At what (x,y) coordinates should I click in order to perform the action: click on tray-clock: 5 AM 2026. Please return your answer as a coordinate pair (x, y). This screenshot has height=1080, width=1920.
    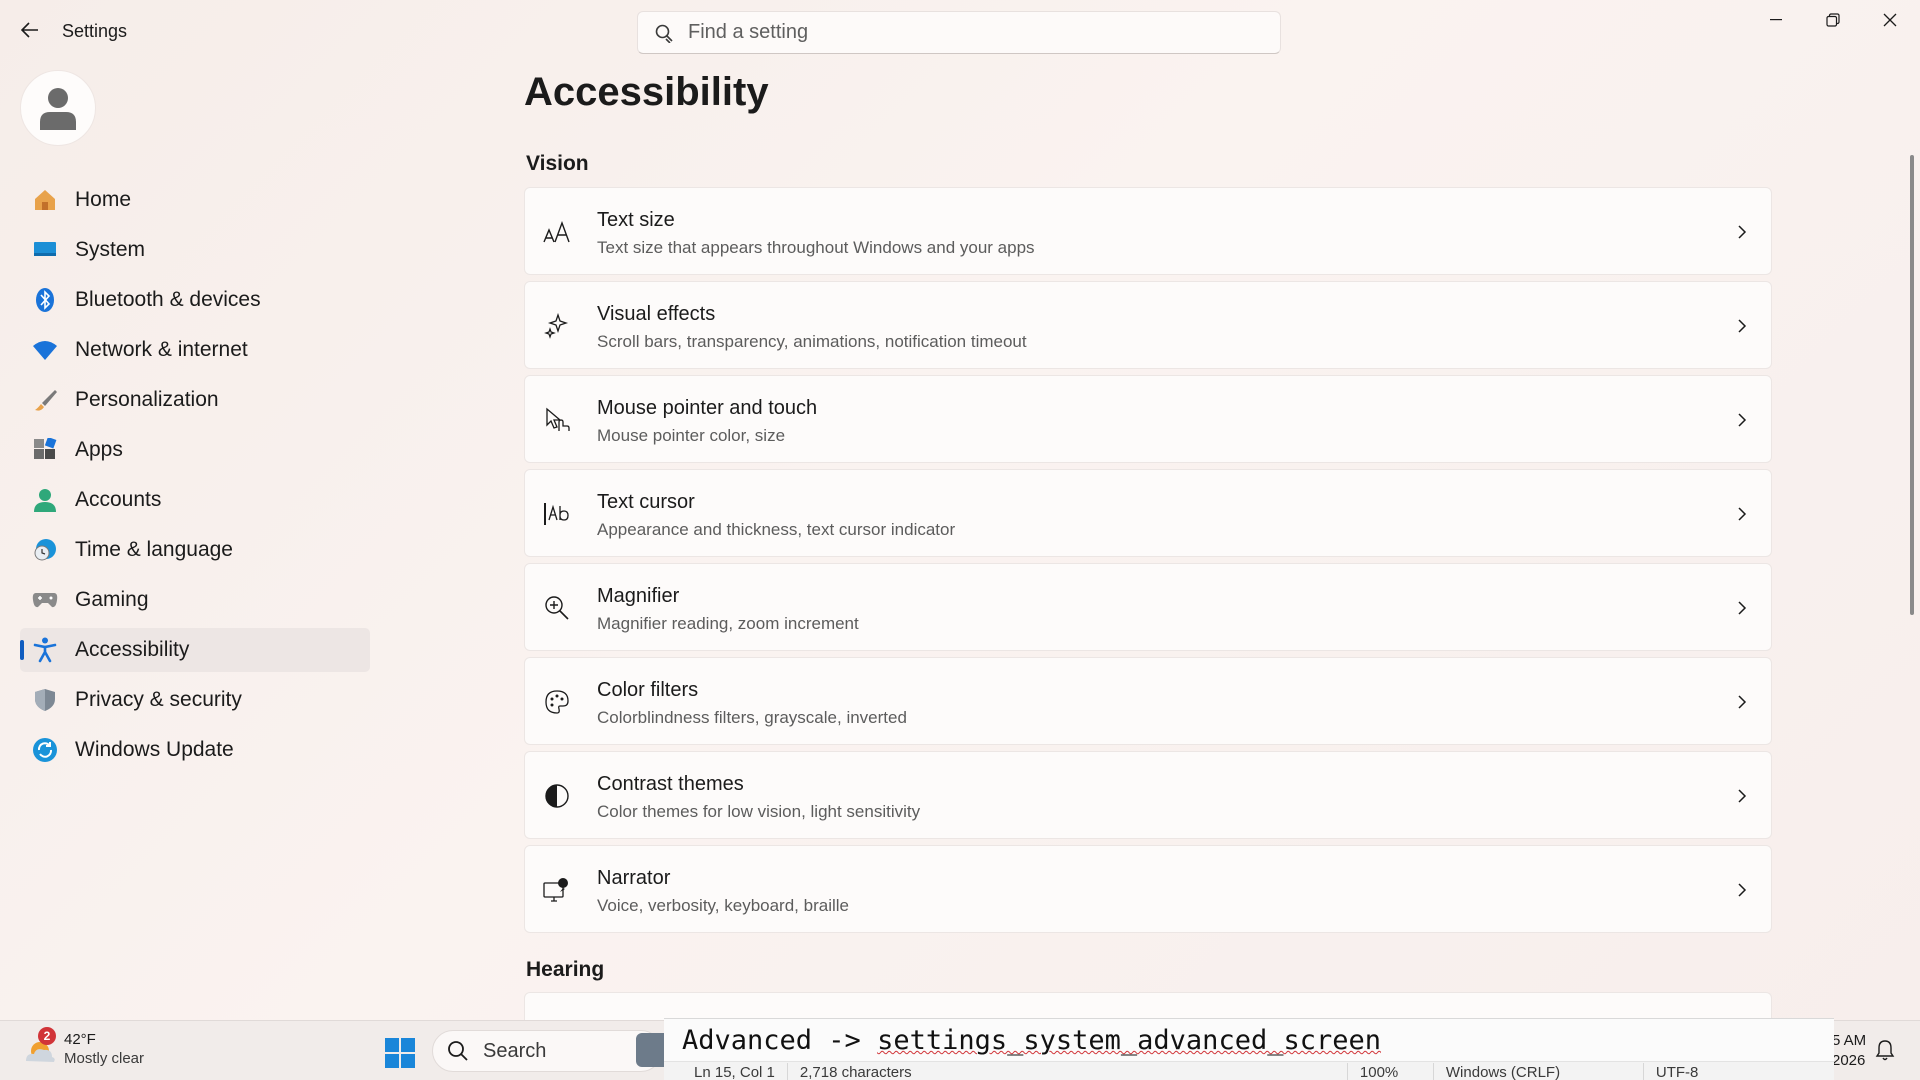
    Looking at the image, I should click on (1849, 1051).